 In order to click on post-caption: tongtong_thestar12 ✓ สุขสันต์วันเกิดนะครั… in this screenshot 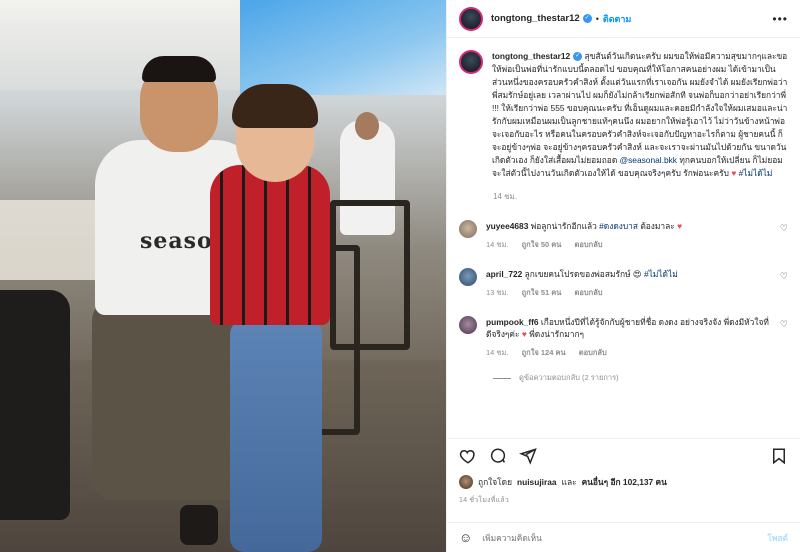, I will do `click(623, 115)`.